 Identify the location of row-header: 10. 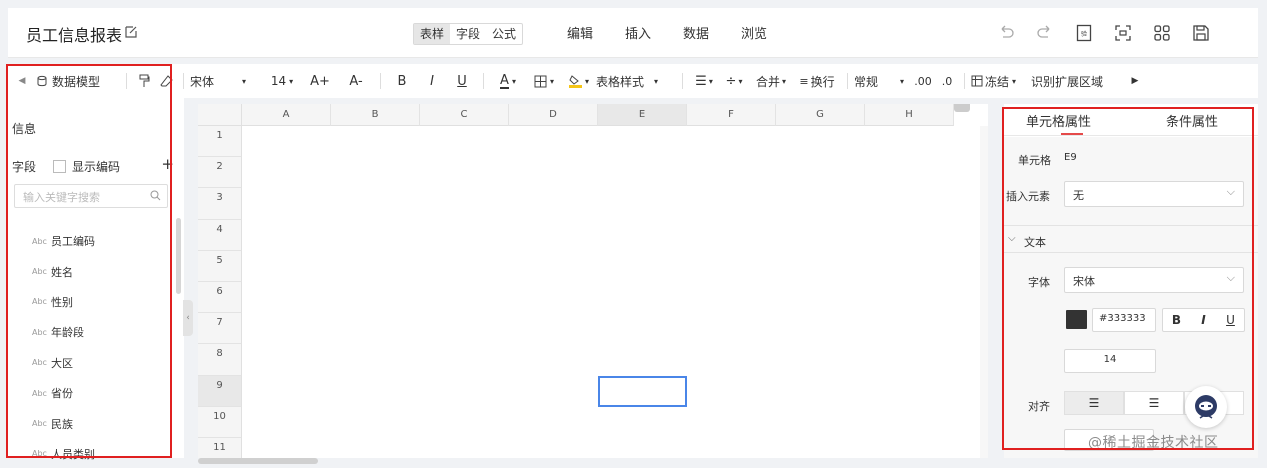
(220, 422).